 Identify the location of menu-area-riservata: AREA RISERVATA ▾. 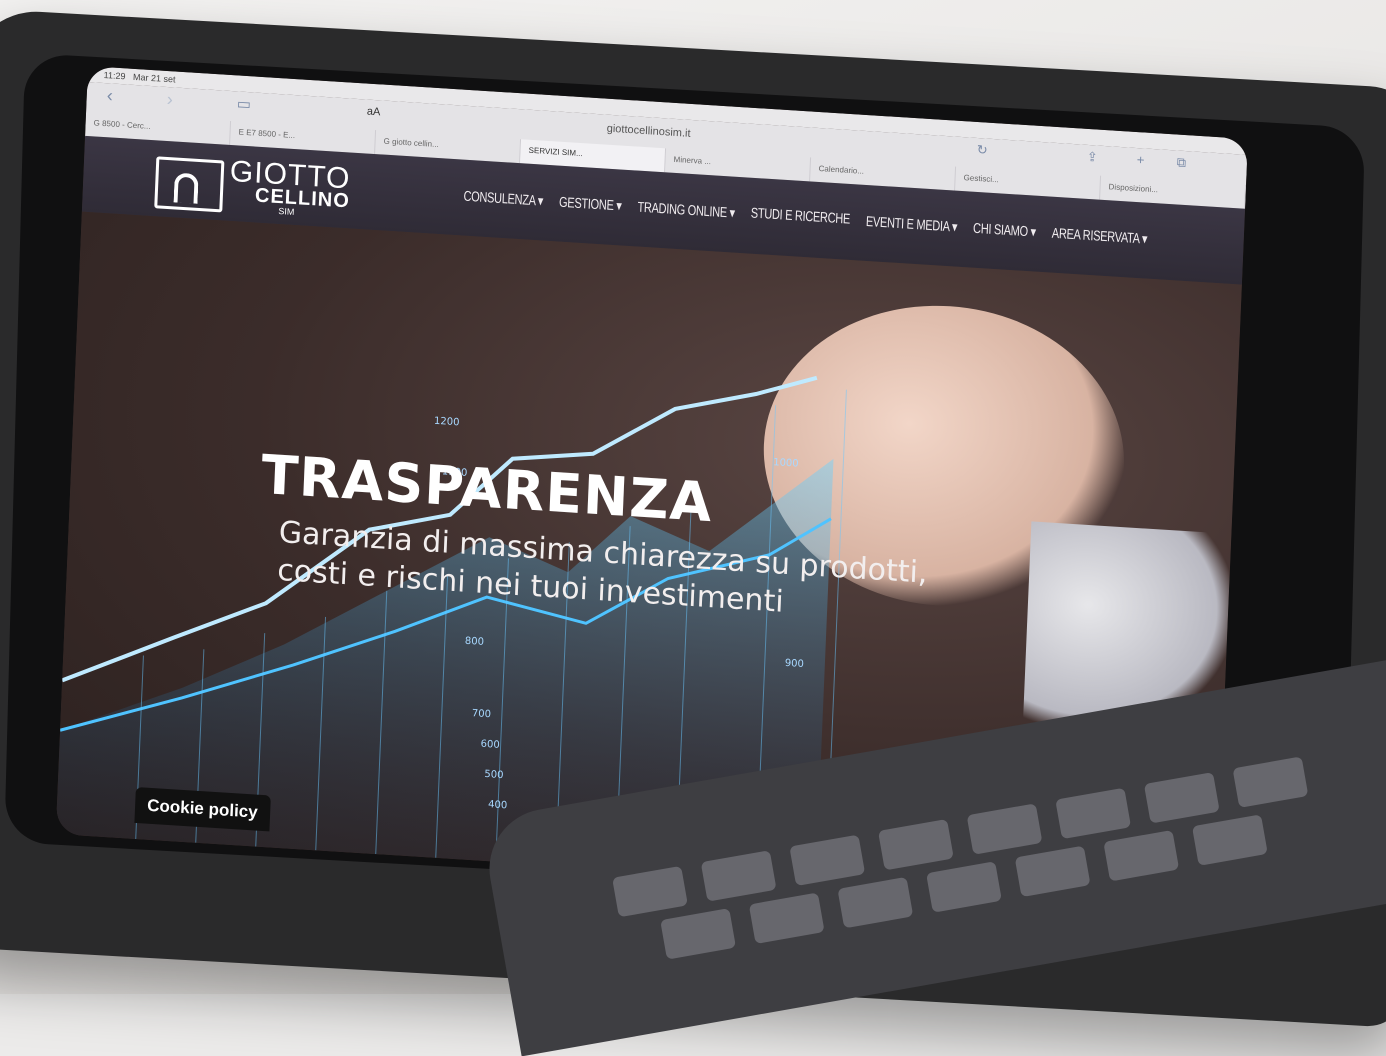
(1099, 236).